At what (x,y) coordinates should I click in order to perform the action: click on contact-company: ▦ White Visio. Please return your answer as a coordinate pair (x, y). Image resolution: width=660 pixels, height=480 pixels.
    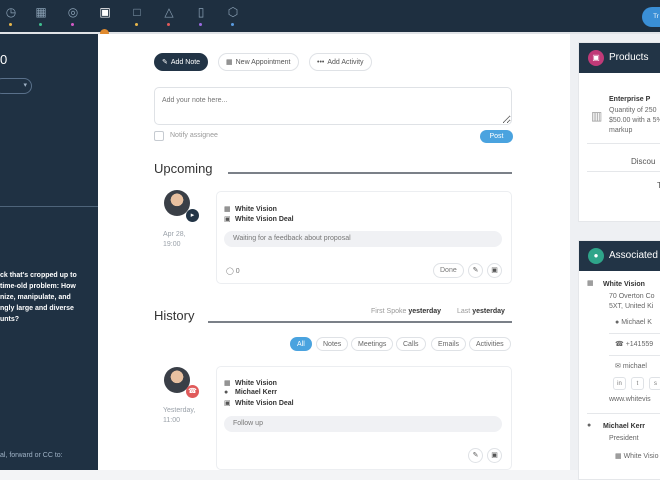
    Looking at the image, I should click on (636, 457).